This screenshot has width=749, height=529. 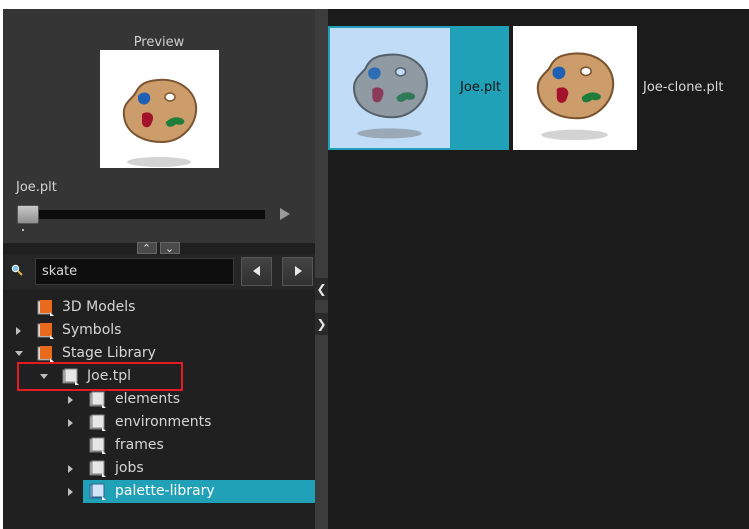 I want to click on tree-item-label: Symbols, so click(x=92, y=330).